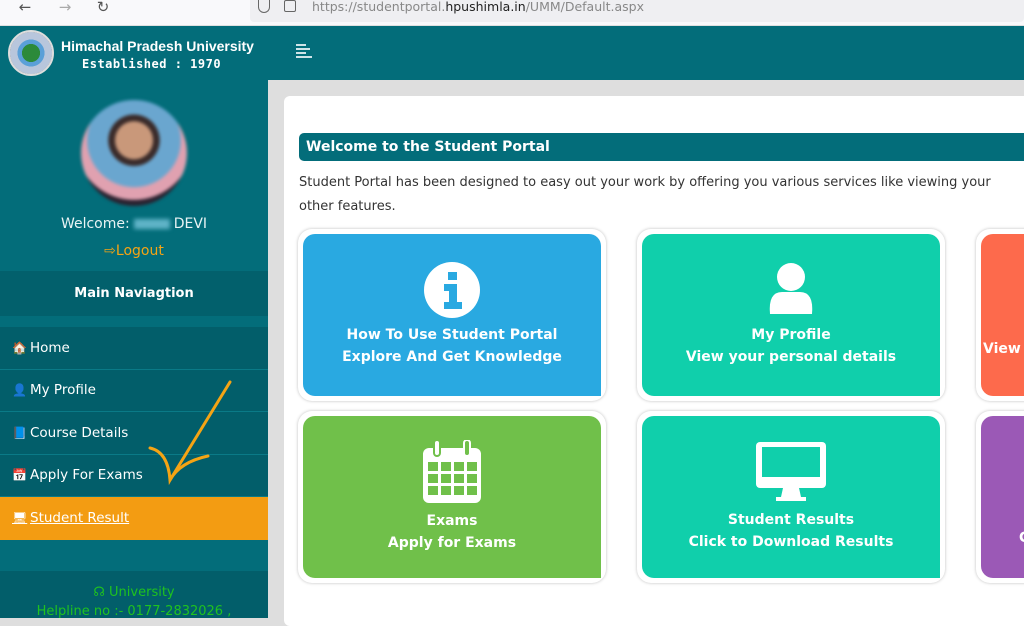 The image size is (1024, 626). What do you see at coordinates (134, 518) in the screenshot?
I see `sidebar-item-student-result: 🖥 Student Result` at bounding box center [134, 518].